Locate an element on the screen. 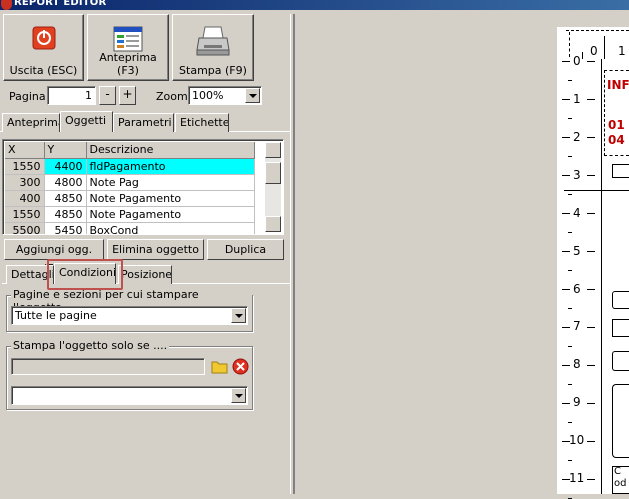  zoom-label: Zoom is located at coordinates (172, 96).